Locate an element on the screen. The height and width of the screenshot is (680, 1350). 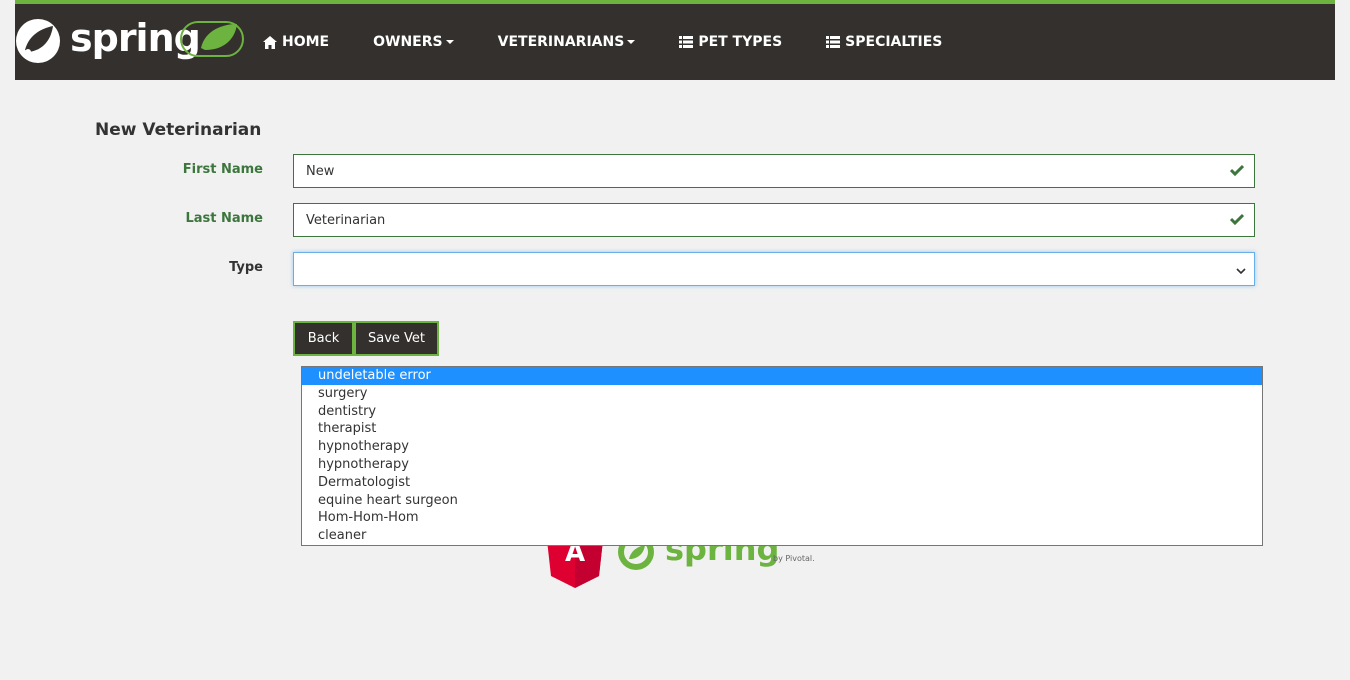
first-name-label: First Name is located at coordinates (222, 169).